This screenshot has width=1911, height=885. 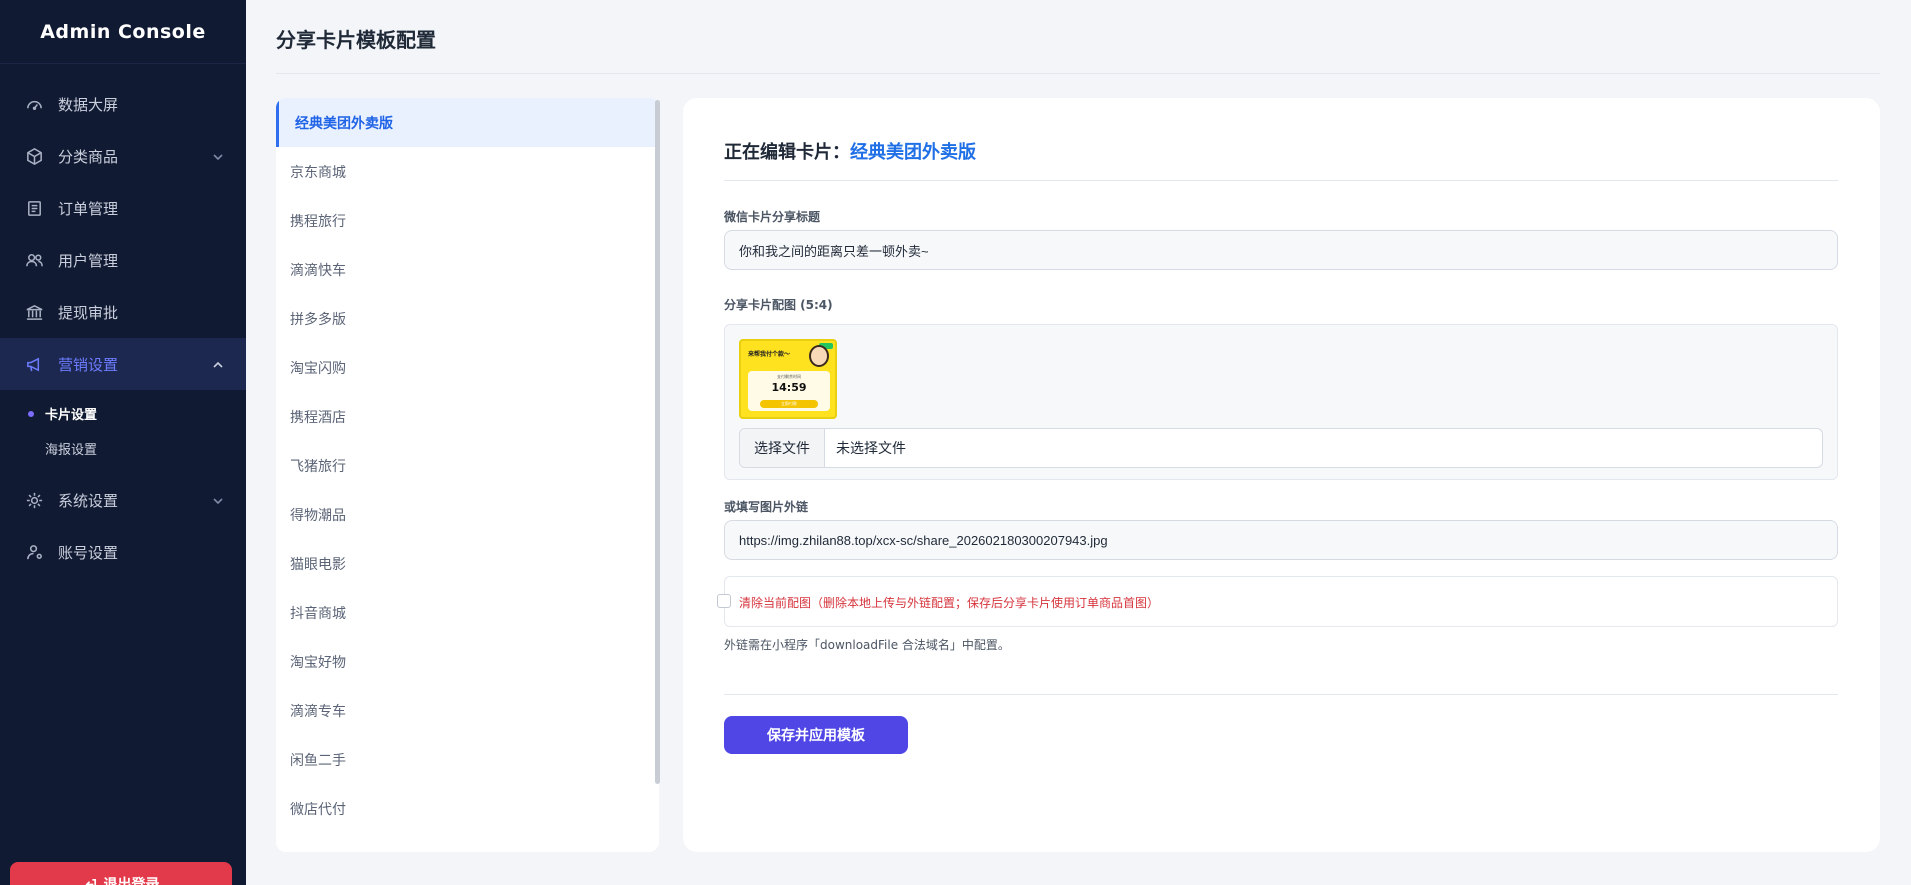 What do you see at coordinates (88, 208) in the screenshot?
I see `sidebar-item-label: 订单管理` at bounding box center [88, 208].